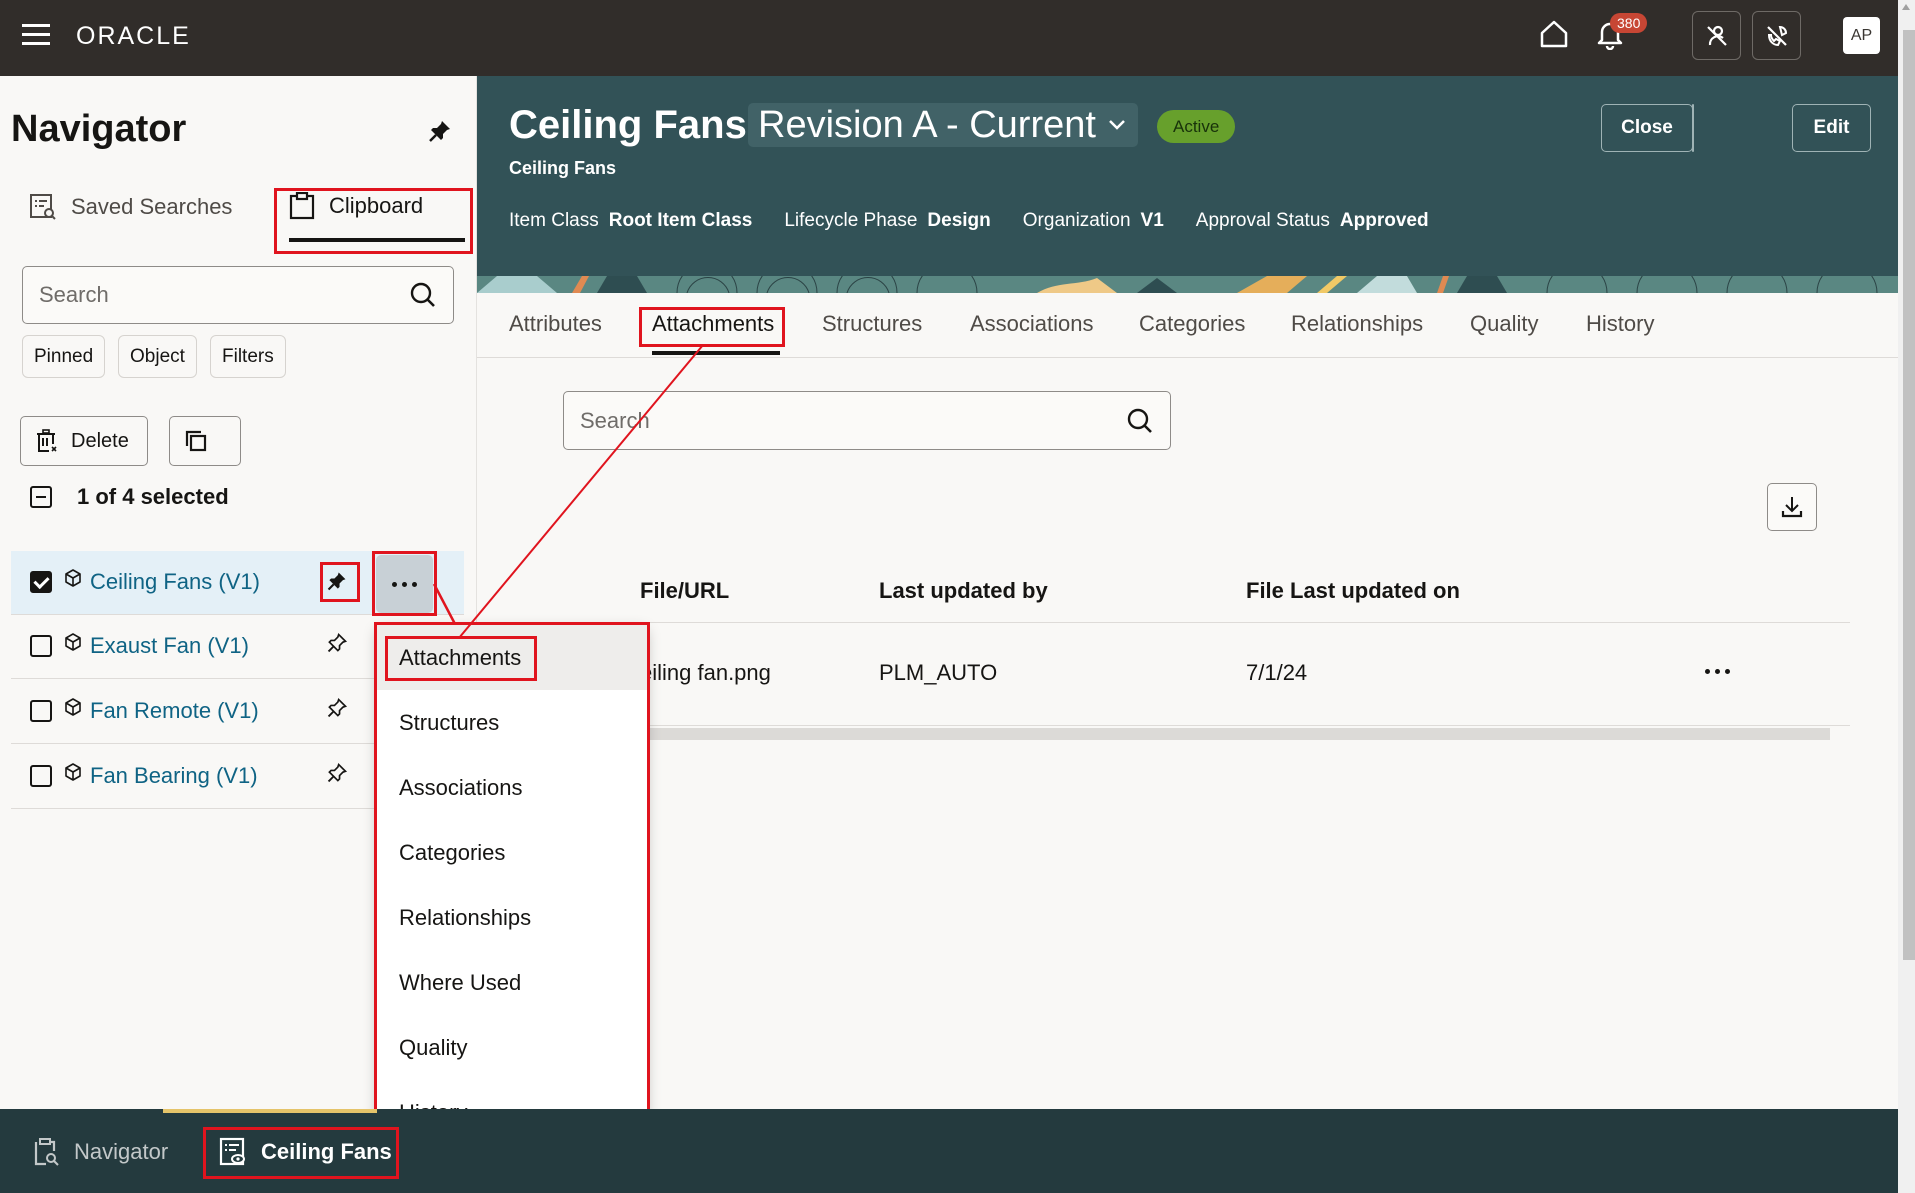 The height and width of the screenshot is (1193, 1915). I want to click on bottom-open-item-label: Ceiling Fans, so click(326, 1151).